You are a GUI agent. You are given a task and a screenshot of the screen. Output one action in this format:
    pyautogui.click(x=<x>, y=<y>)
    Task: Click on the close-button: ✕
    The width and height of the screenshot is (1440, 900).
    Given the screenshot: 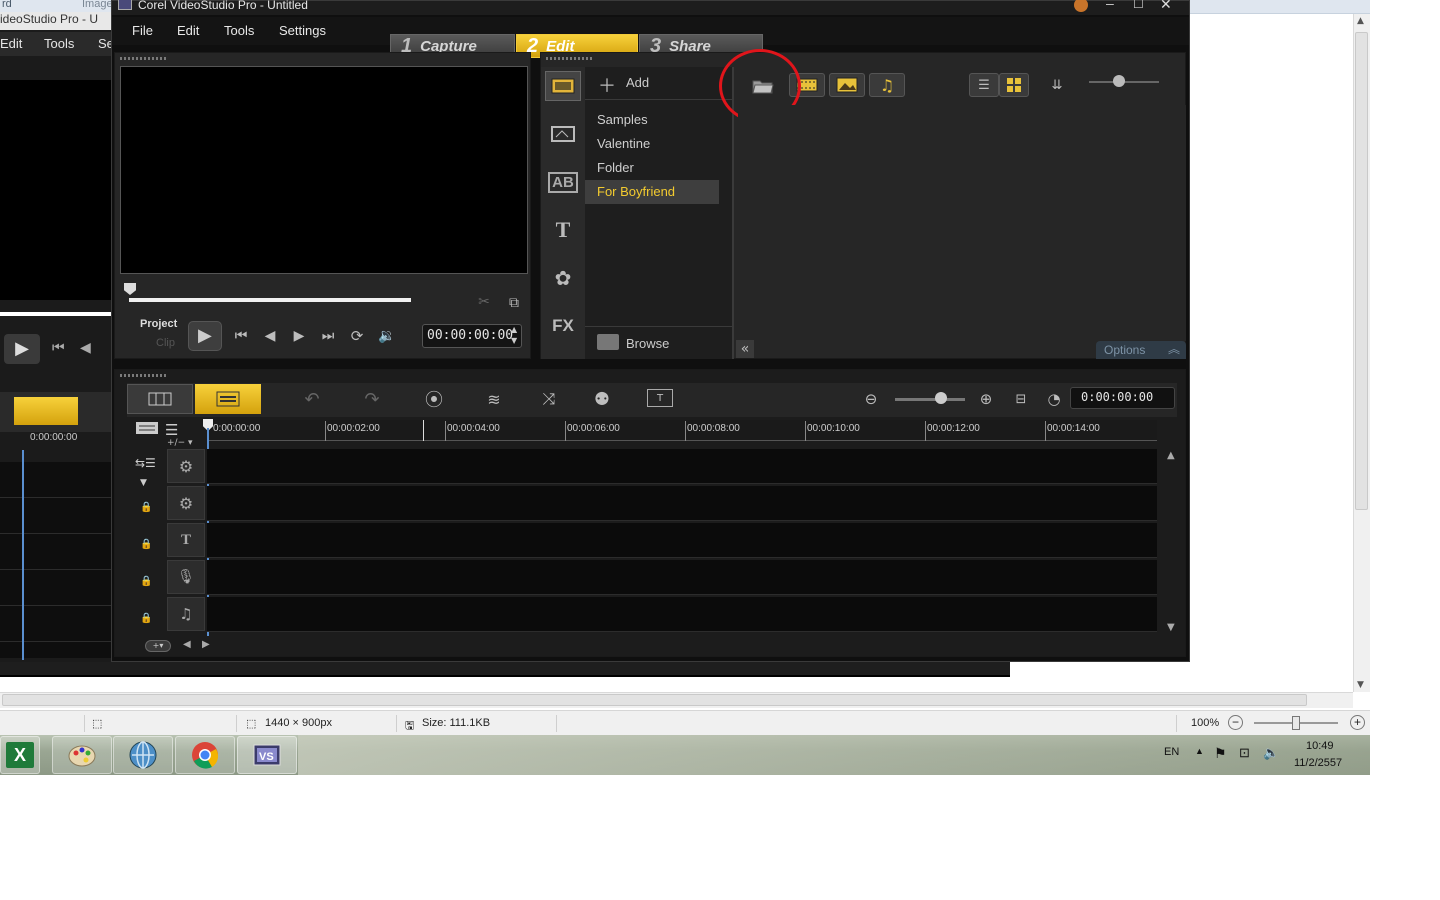 What is the action you would take?
    pyautogui.click(x=1166, y=6)
    